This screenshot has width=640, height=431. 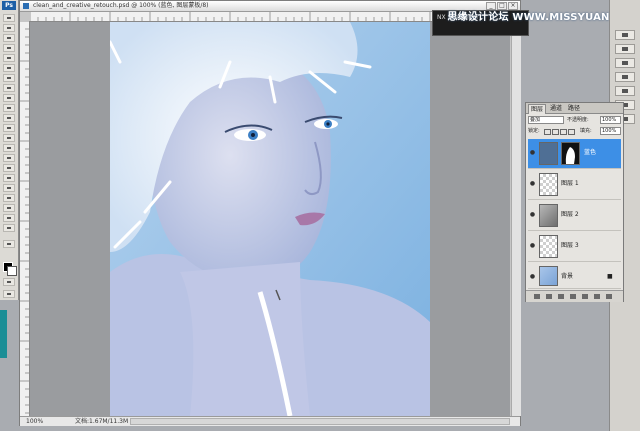 What do you see at coordinates (513, 6) in the screenshot?
I see `close-button: ×` at bounding box center [513, 6].